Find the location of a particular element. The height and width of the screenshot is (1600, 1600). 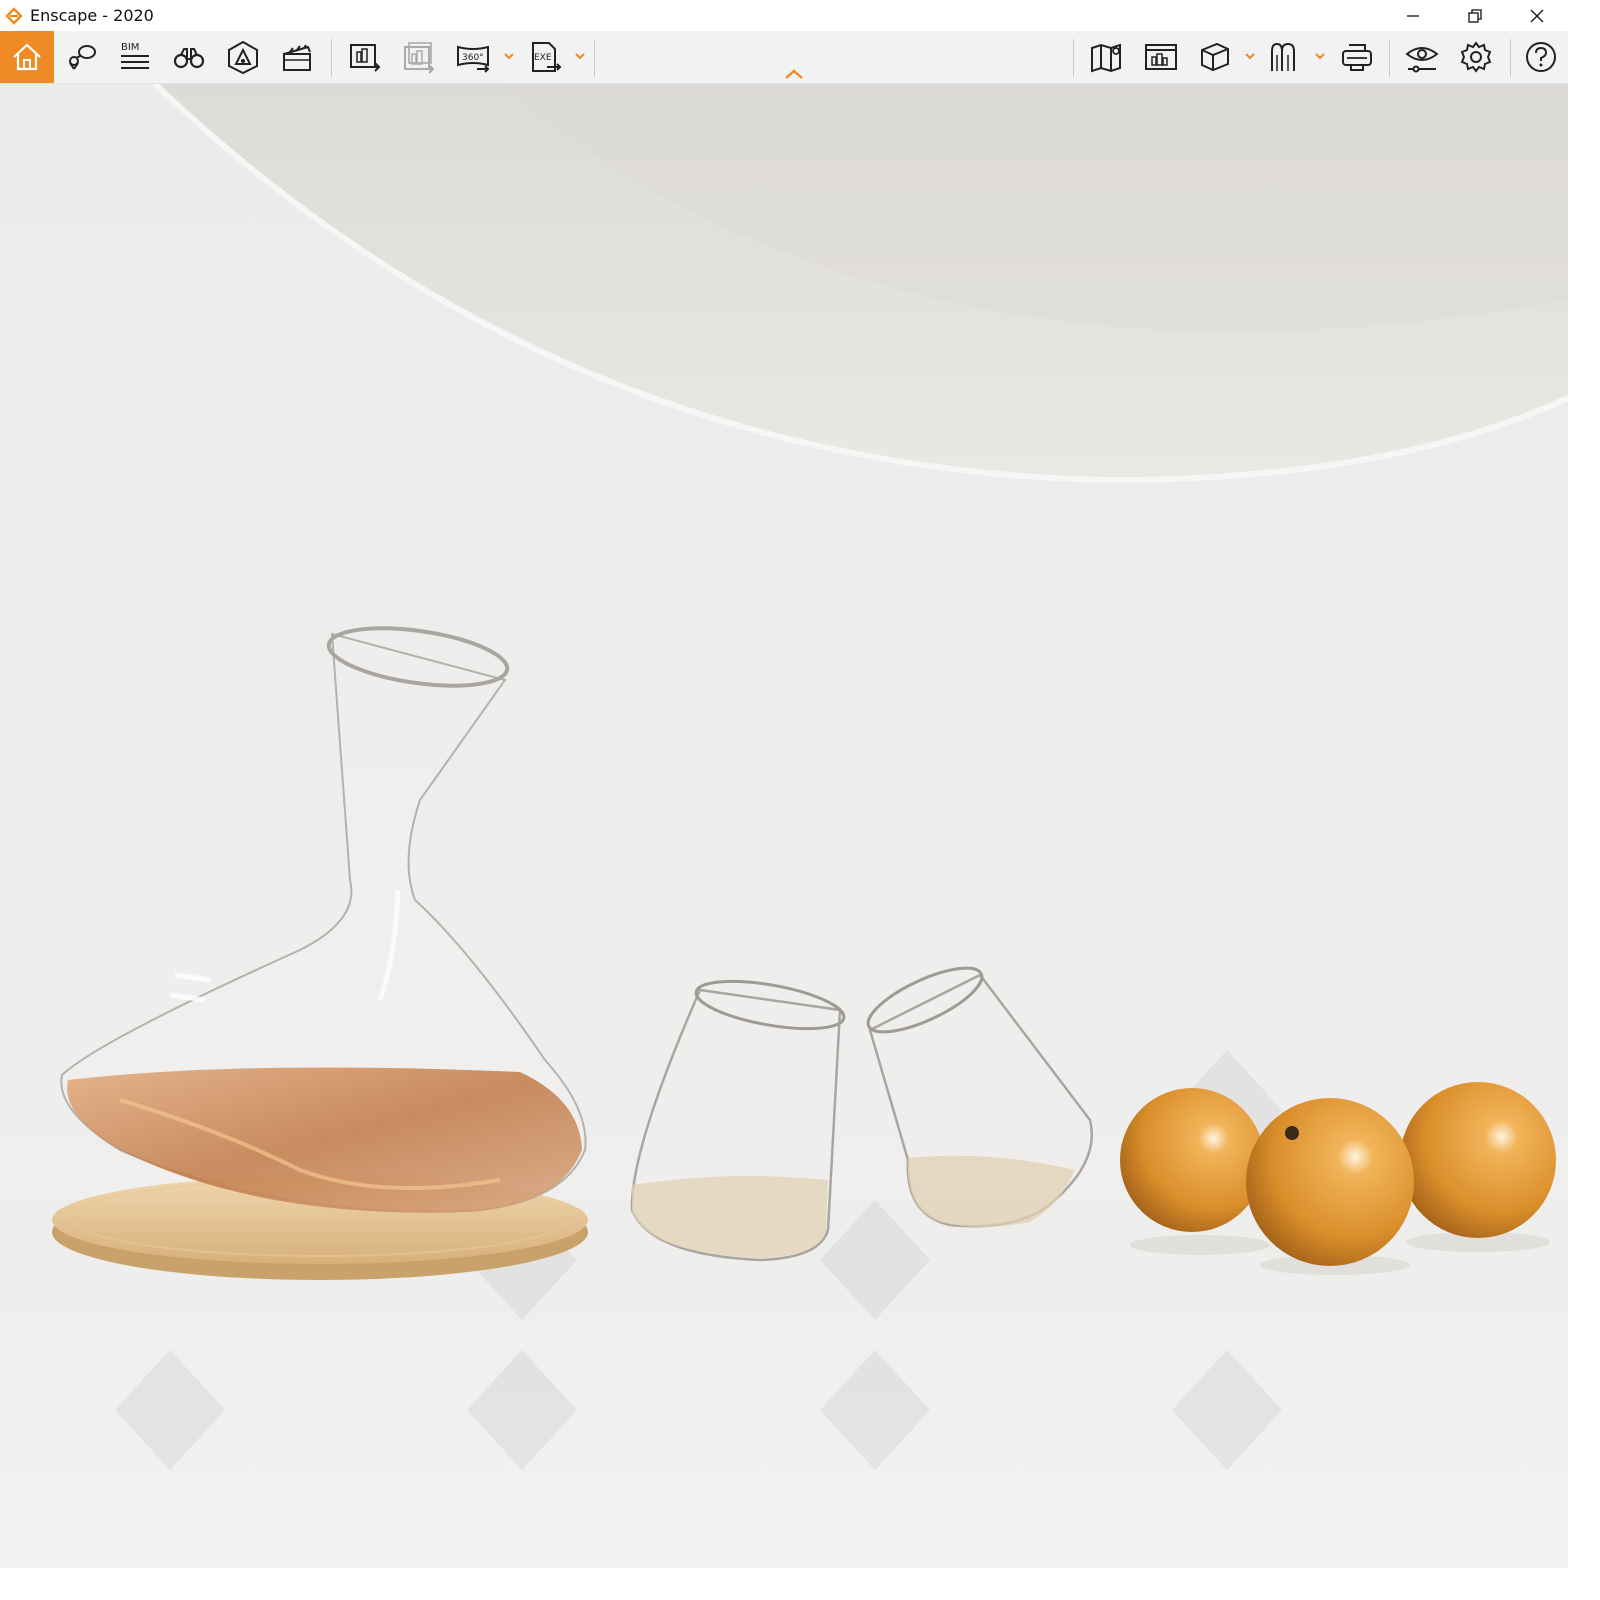

material-editor-button is located at coordinates (1285, 57).